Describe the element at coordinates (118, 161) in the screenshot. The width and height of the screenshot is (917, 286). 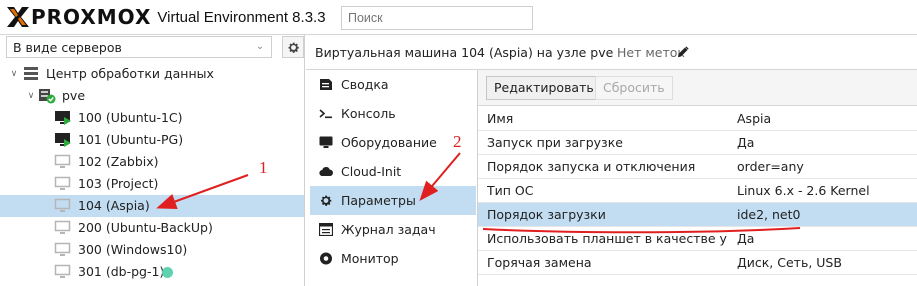
I see `tree-item-label: 102 (Zabbix)` at that location.